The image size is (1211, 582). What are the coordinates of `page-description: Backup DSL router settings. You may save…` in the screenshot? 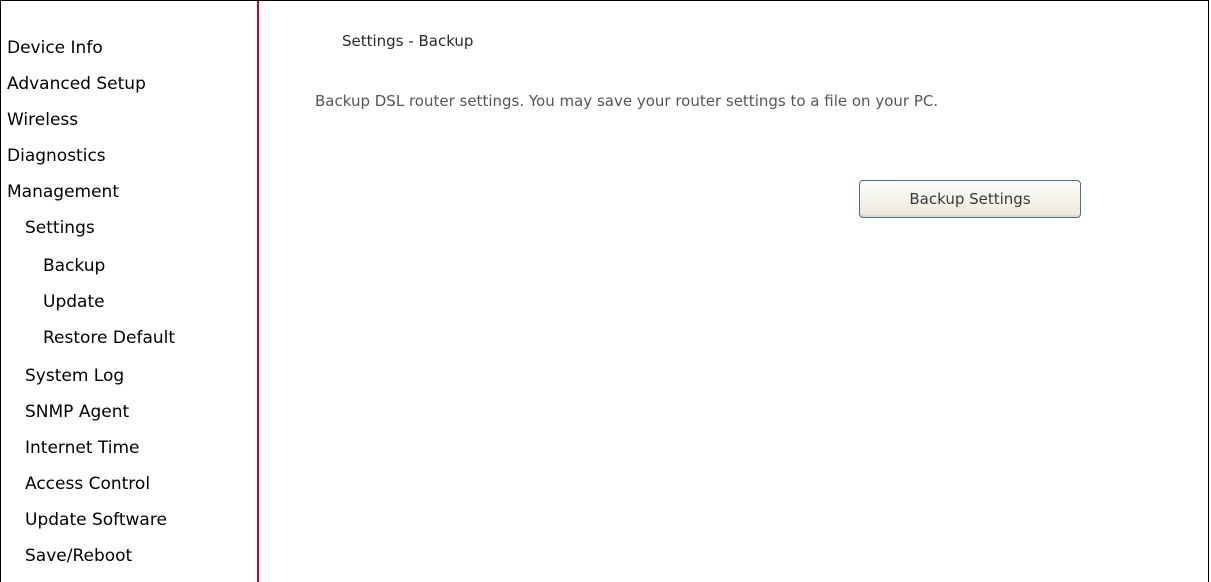 It's located at (627, 101).